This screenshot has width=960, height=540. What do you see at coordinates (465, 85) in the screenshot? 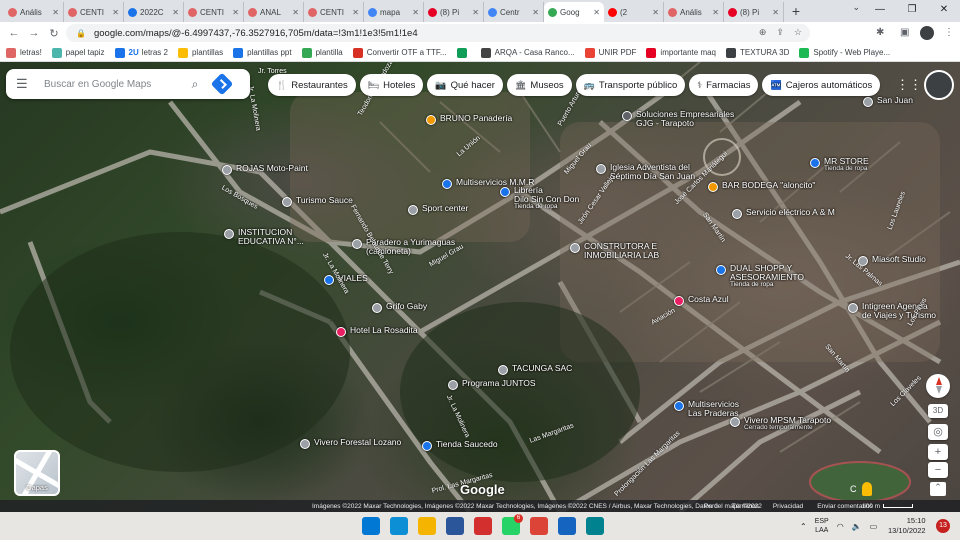
I see `chip-qu-hacer: 📷 Qué hacer` at bounding box center [465, 85].